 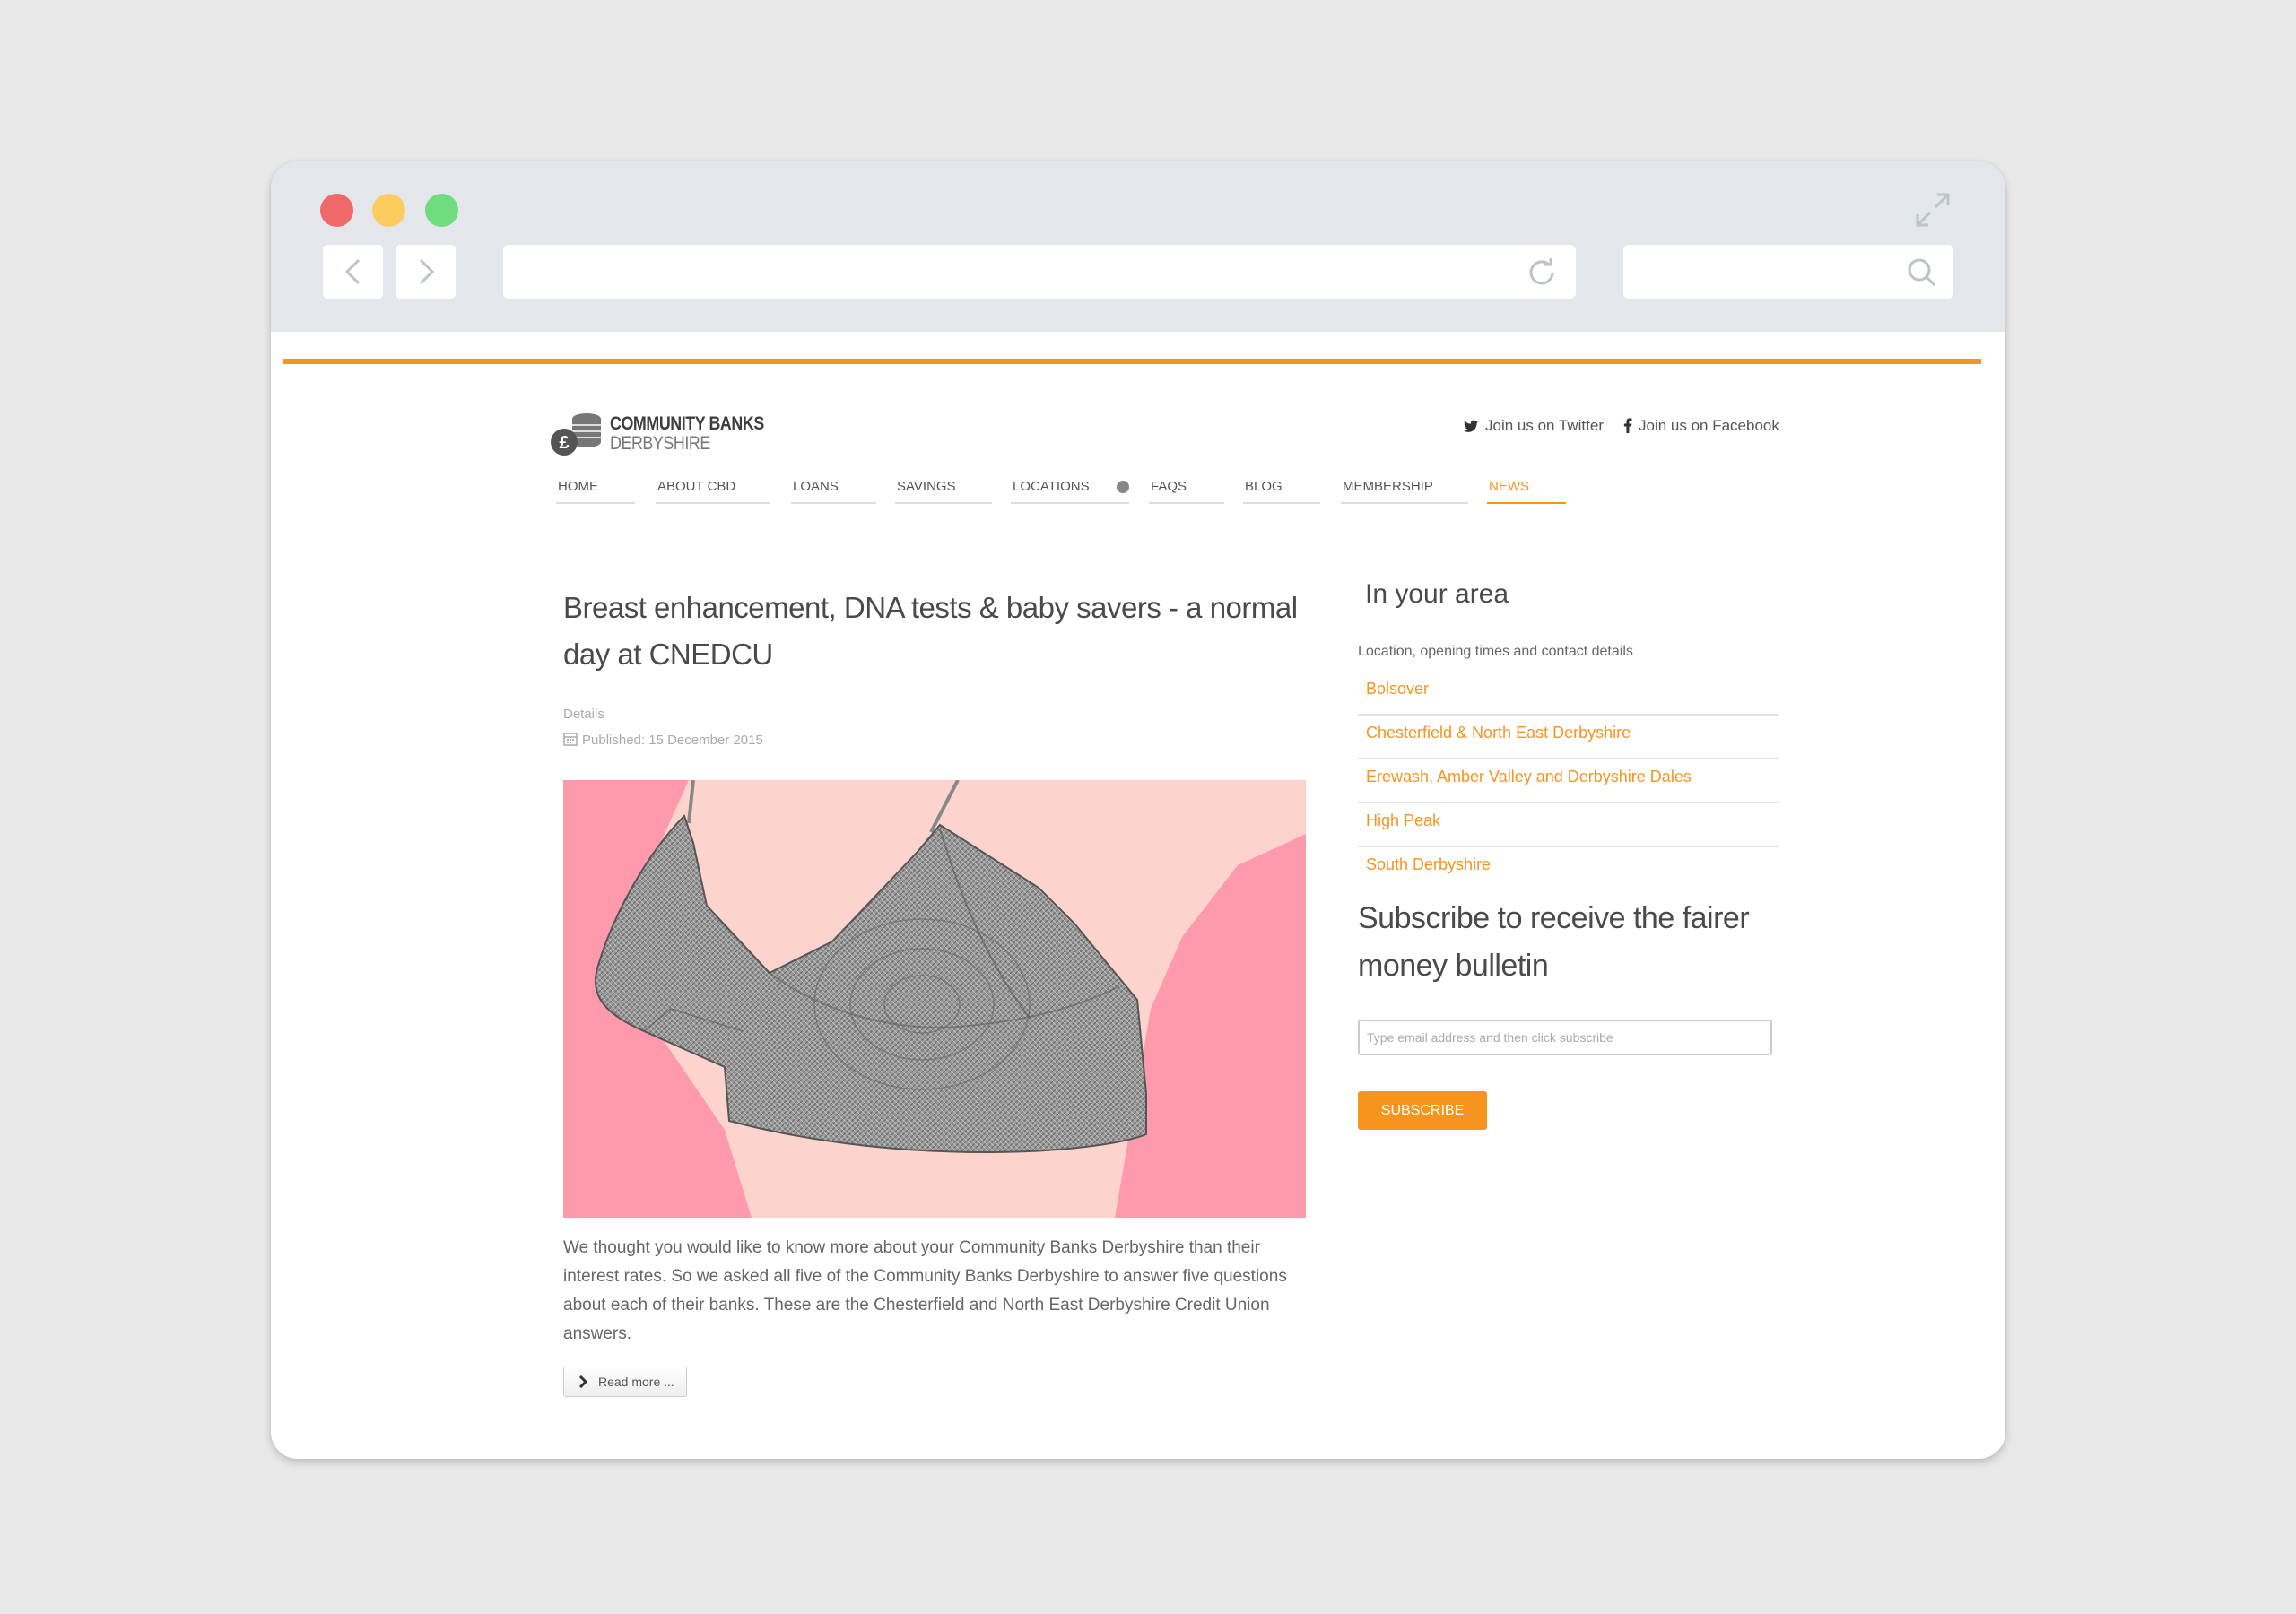 What do you see at coordinates (576, 434) in the screenshot?
I see `coin-stack-logo-icon: £` at bounding box center [576, 434].